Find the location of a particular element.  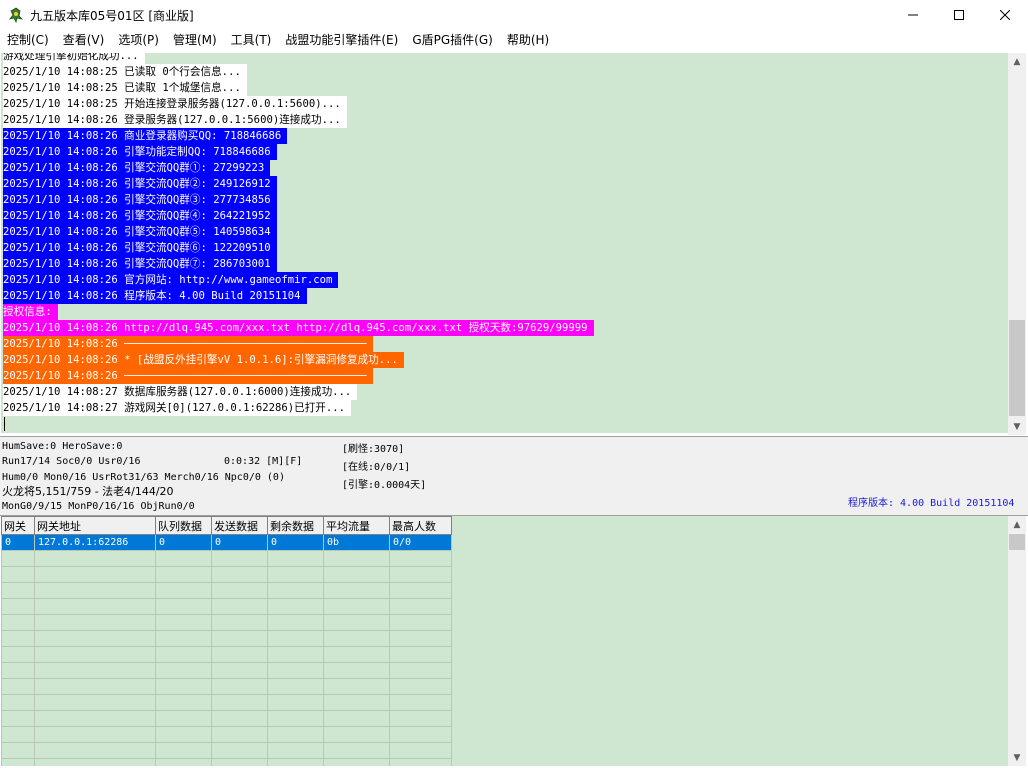

grid-scrollbar: ▲ ▼ is located at coordinates (1017, 641).